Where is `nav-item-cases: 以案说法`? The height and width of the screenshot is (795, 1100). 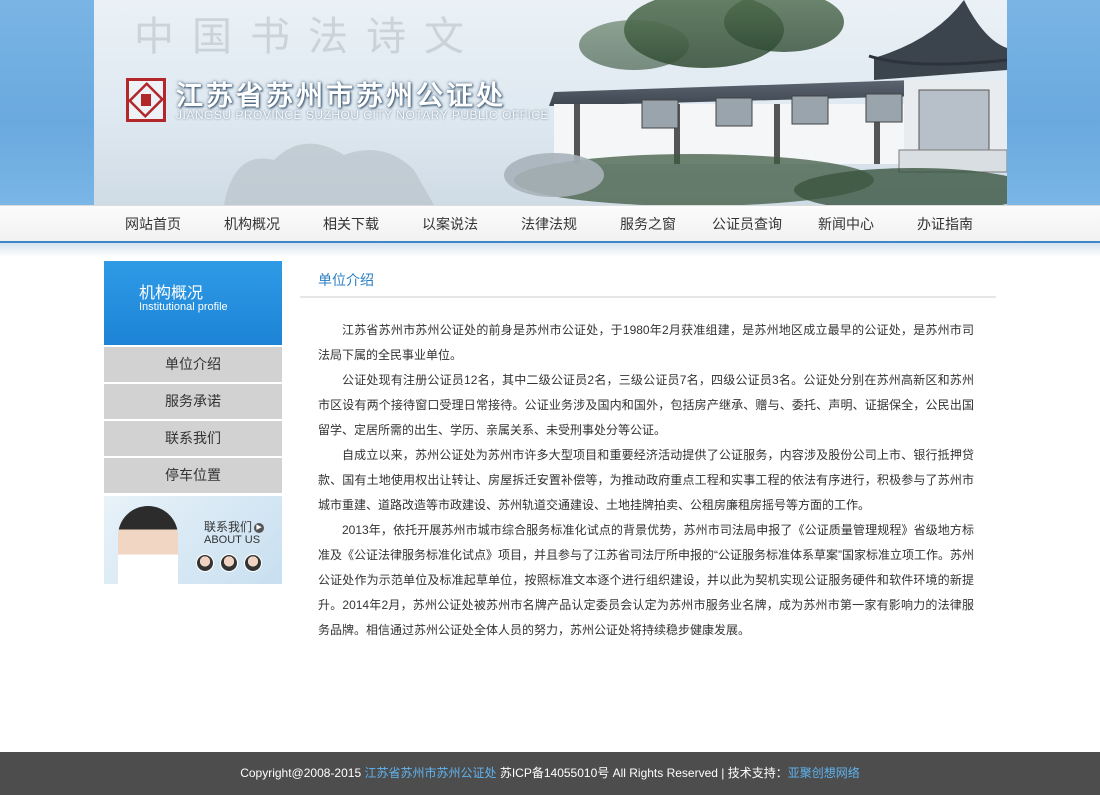
nav-item-cases: 以案说法 is located at coordinates (450, 224).